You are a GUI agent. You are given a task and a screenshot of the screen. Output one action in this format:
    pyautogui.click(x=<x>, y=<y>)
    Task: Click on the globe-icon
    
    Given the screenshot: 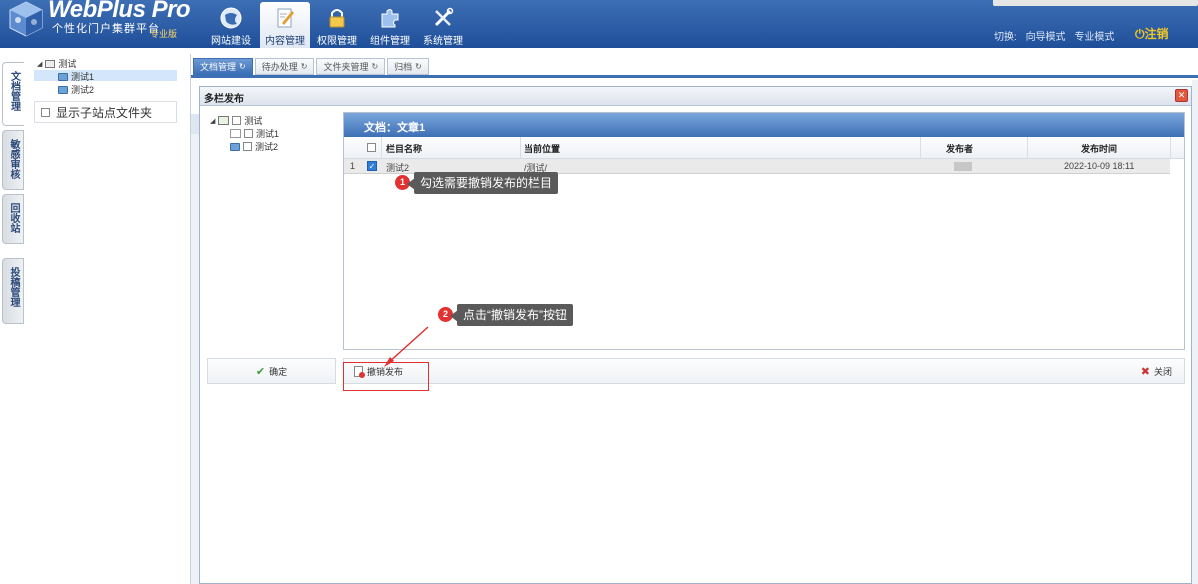 What is the action you would take?
    pyautogui.click(x=231, y=18)
    